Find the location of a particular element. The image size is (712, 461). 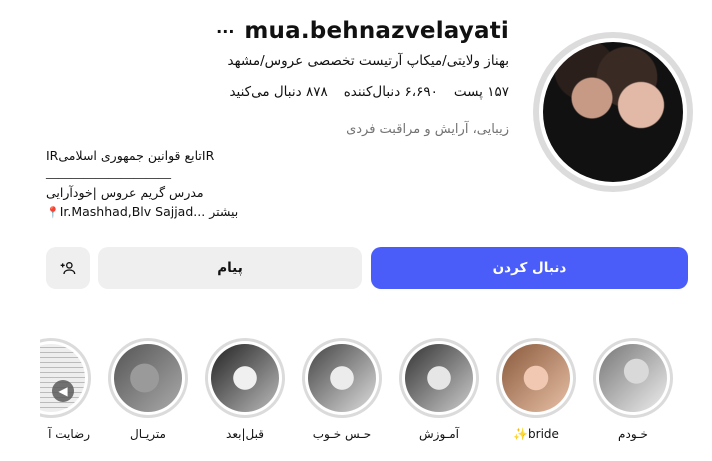

profile-avatar is located at coordinates (613, 112).